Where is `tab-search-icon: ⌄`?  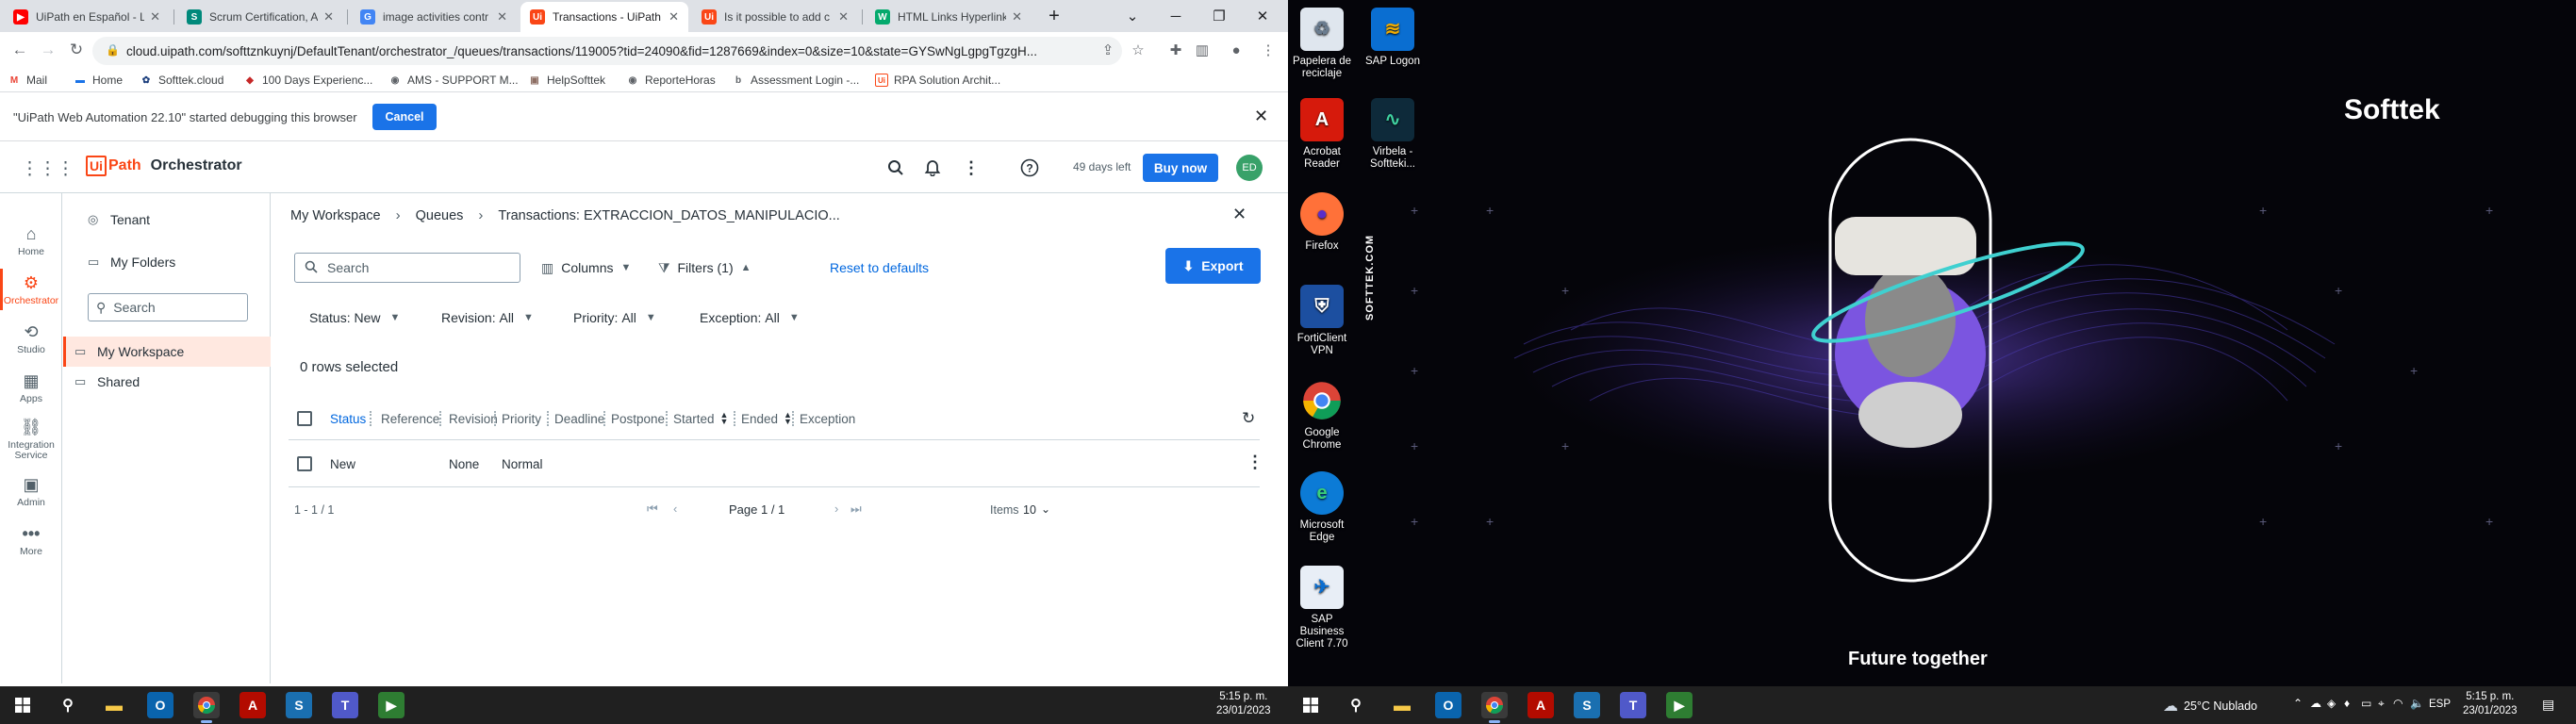
tab-search-icon: ⌄ is located at coordinates (1132, 16).